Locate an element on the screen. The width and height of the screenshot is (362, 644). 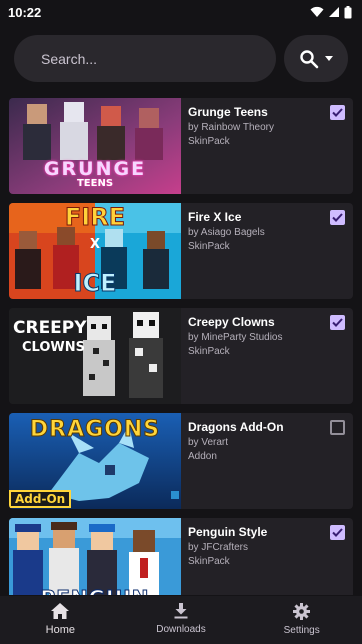
search-filter-button is located at coordinates (316, 58).